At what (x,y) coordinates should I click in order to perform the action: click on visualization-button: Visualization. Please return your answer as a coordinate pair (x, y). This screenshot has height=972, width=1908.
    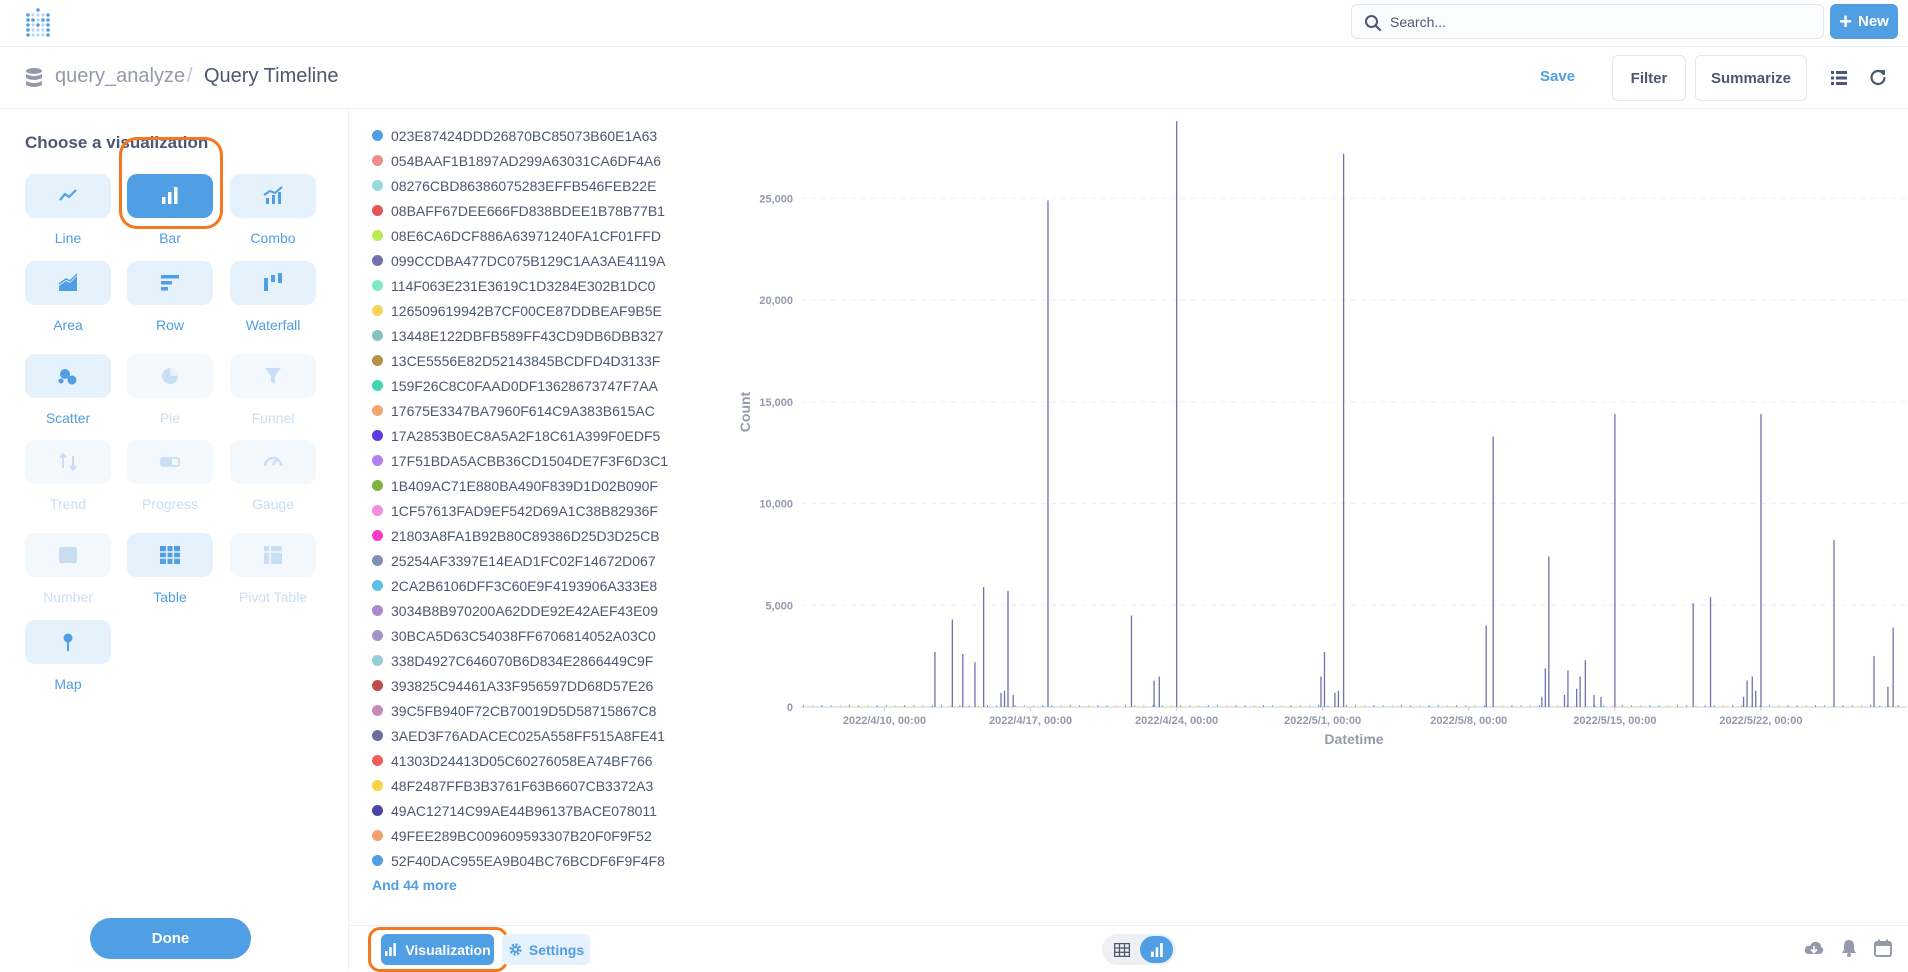
    Looking at the image, I should click on (437, 949).